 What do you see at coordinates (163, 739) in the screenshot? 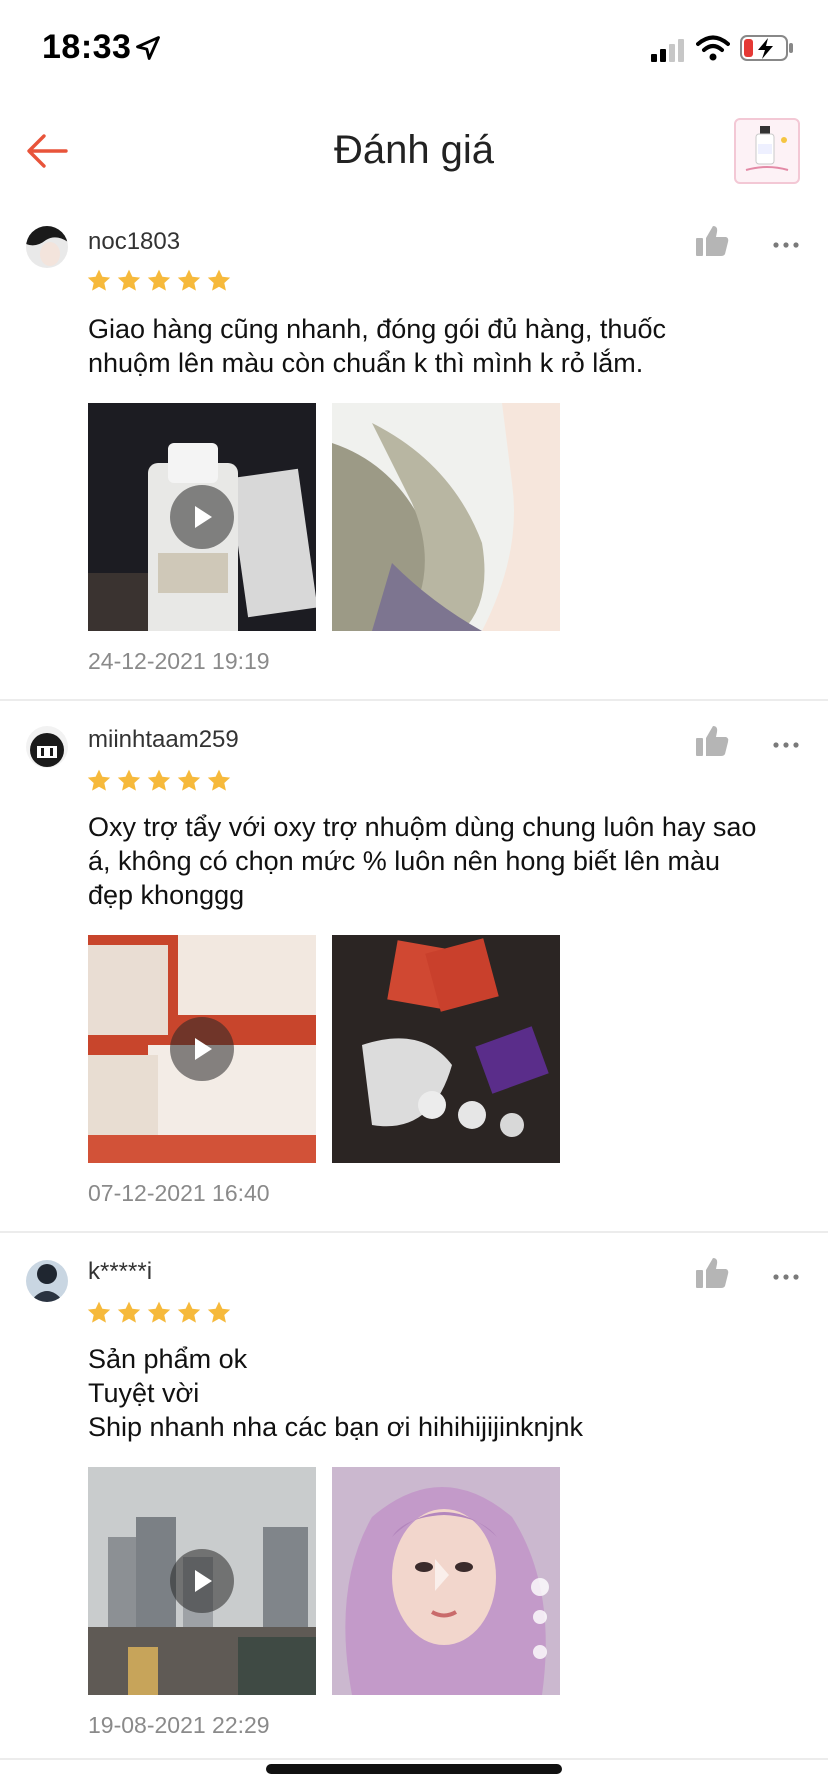
I see `review-username: miinhtaam259` at bounding box center [163, 739].